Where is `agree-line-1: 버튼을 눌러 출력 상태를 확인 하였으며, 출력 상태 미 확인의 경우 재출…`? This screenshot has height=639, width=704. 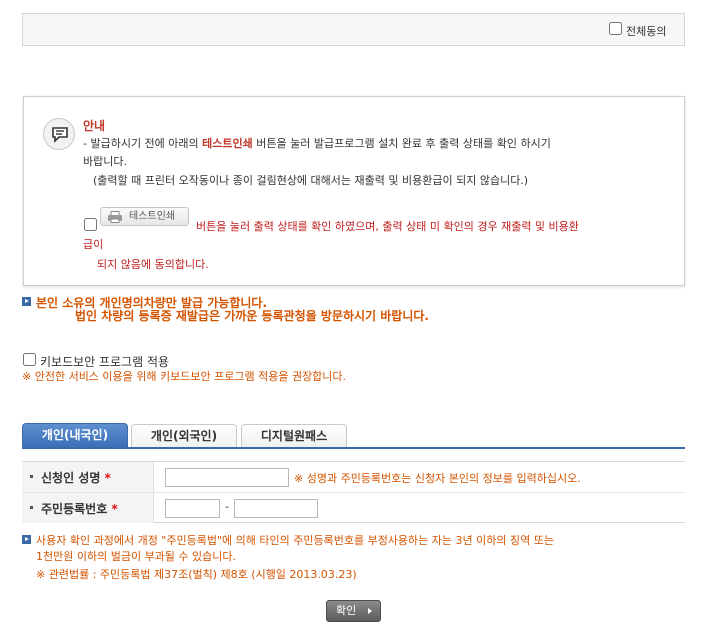
agree-line-1: 버튼을 눌러 출력 상태를 확인 하였으며, 출력 상태 미 확인의 경우 재출… is located at coordinates (387, 226).